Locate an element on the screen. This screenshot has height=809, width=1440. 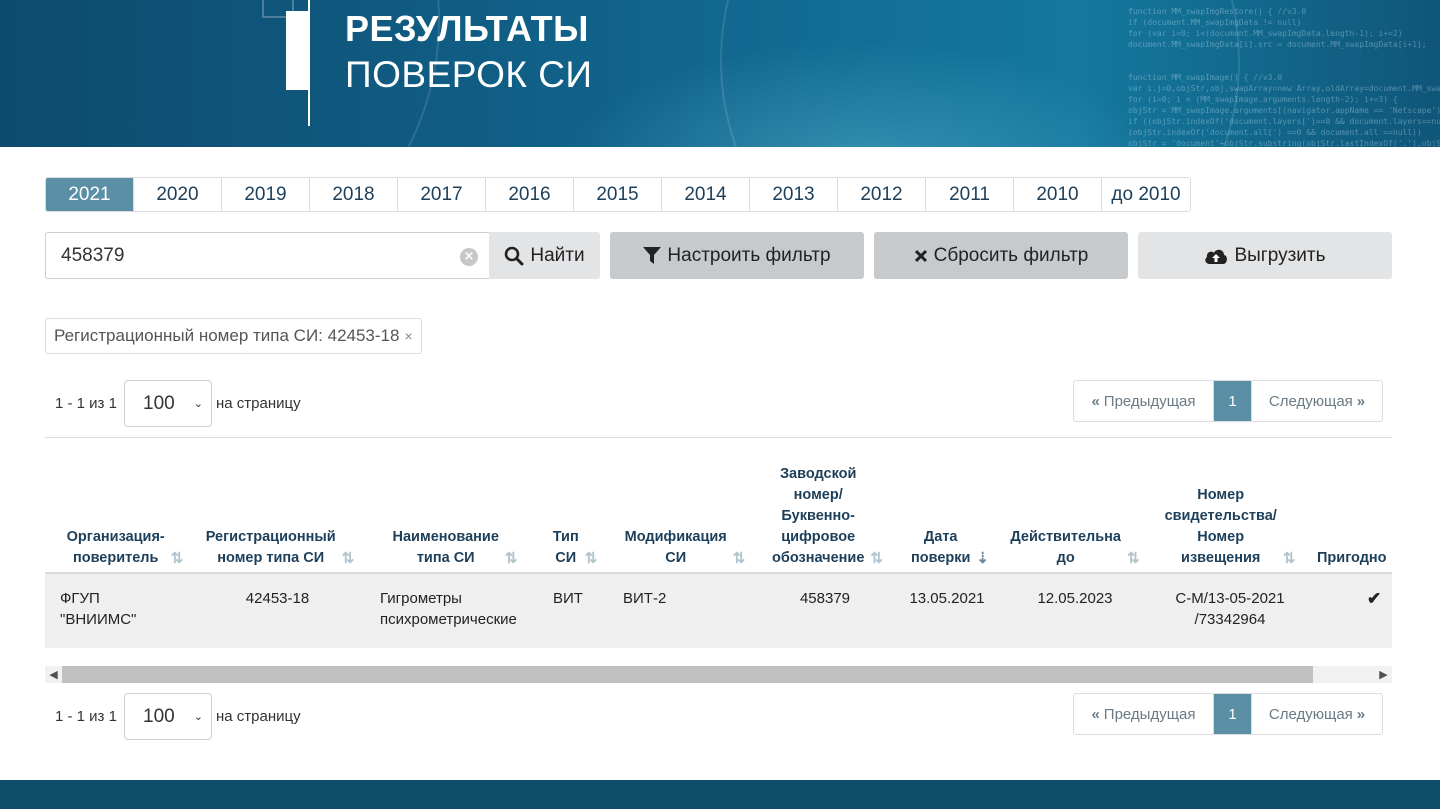
column-header-modification: Модификация СИ ⇅ is located at coordinates (685, 511).